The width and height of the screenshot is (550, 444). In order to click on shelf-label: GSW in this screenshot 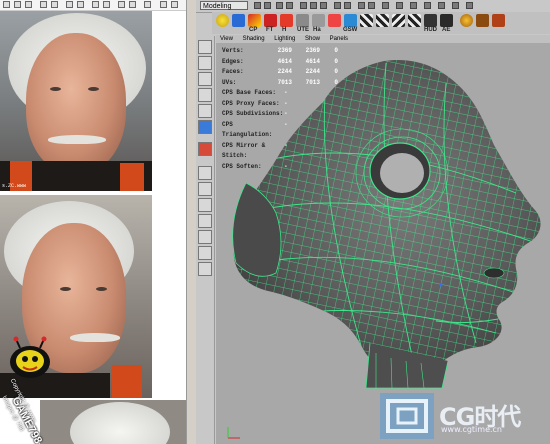, I will do `click(350, 30)`.